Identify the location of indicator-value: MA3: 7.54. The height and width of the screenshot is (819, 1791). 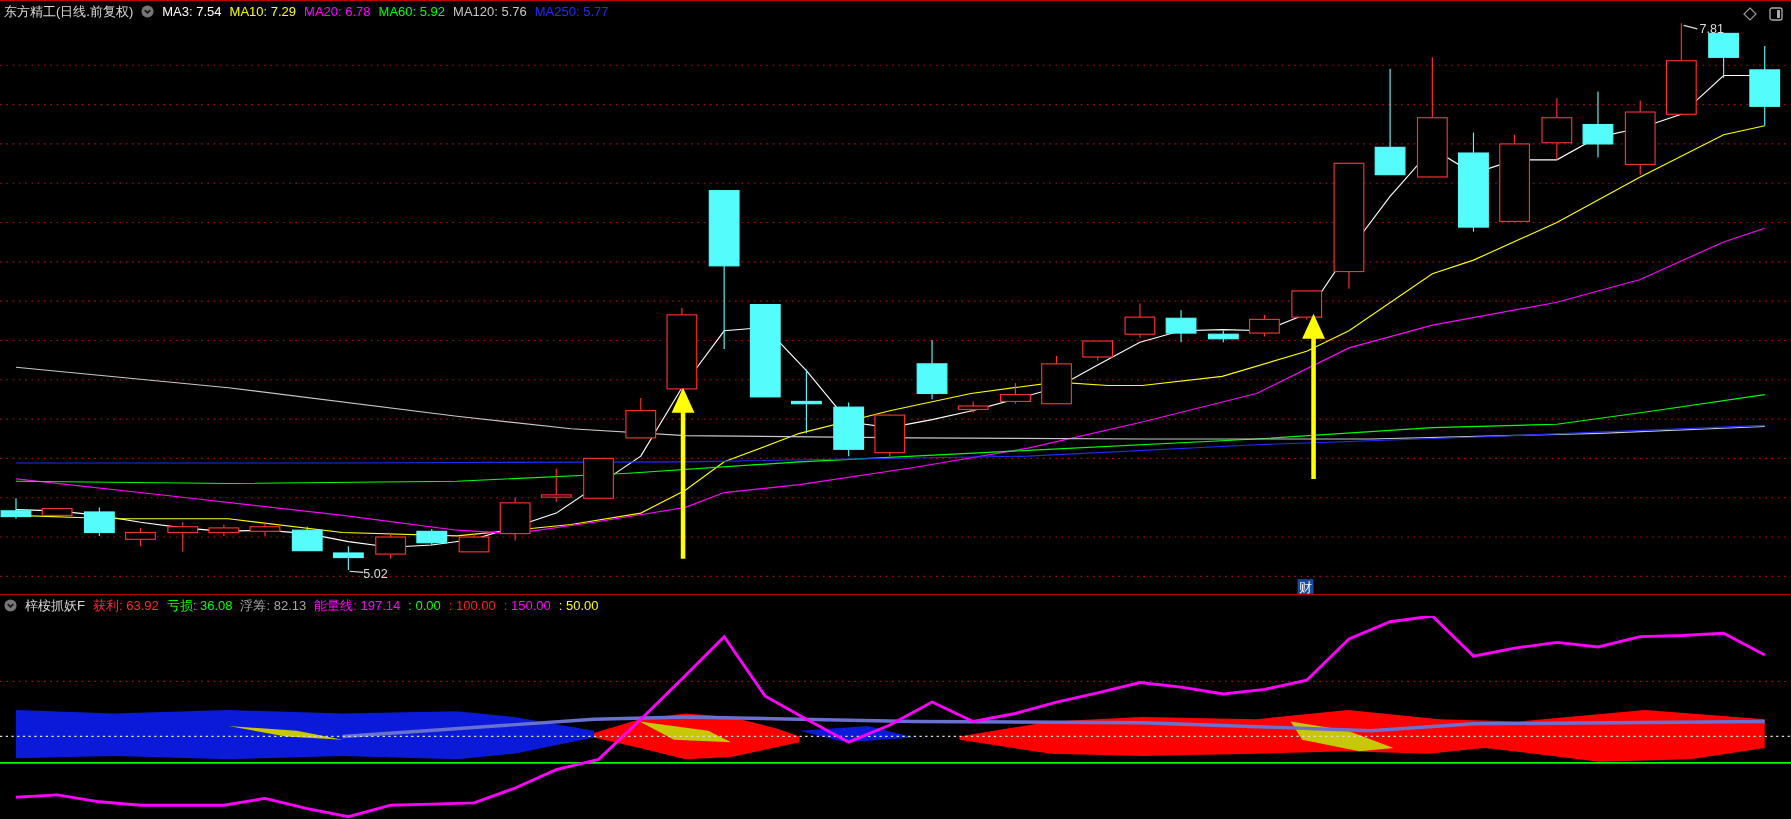
(192, 11).